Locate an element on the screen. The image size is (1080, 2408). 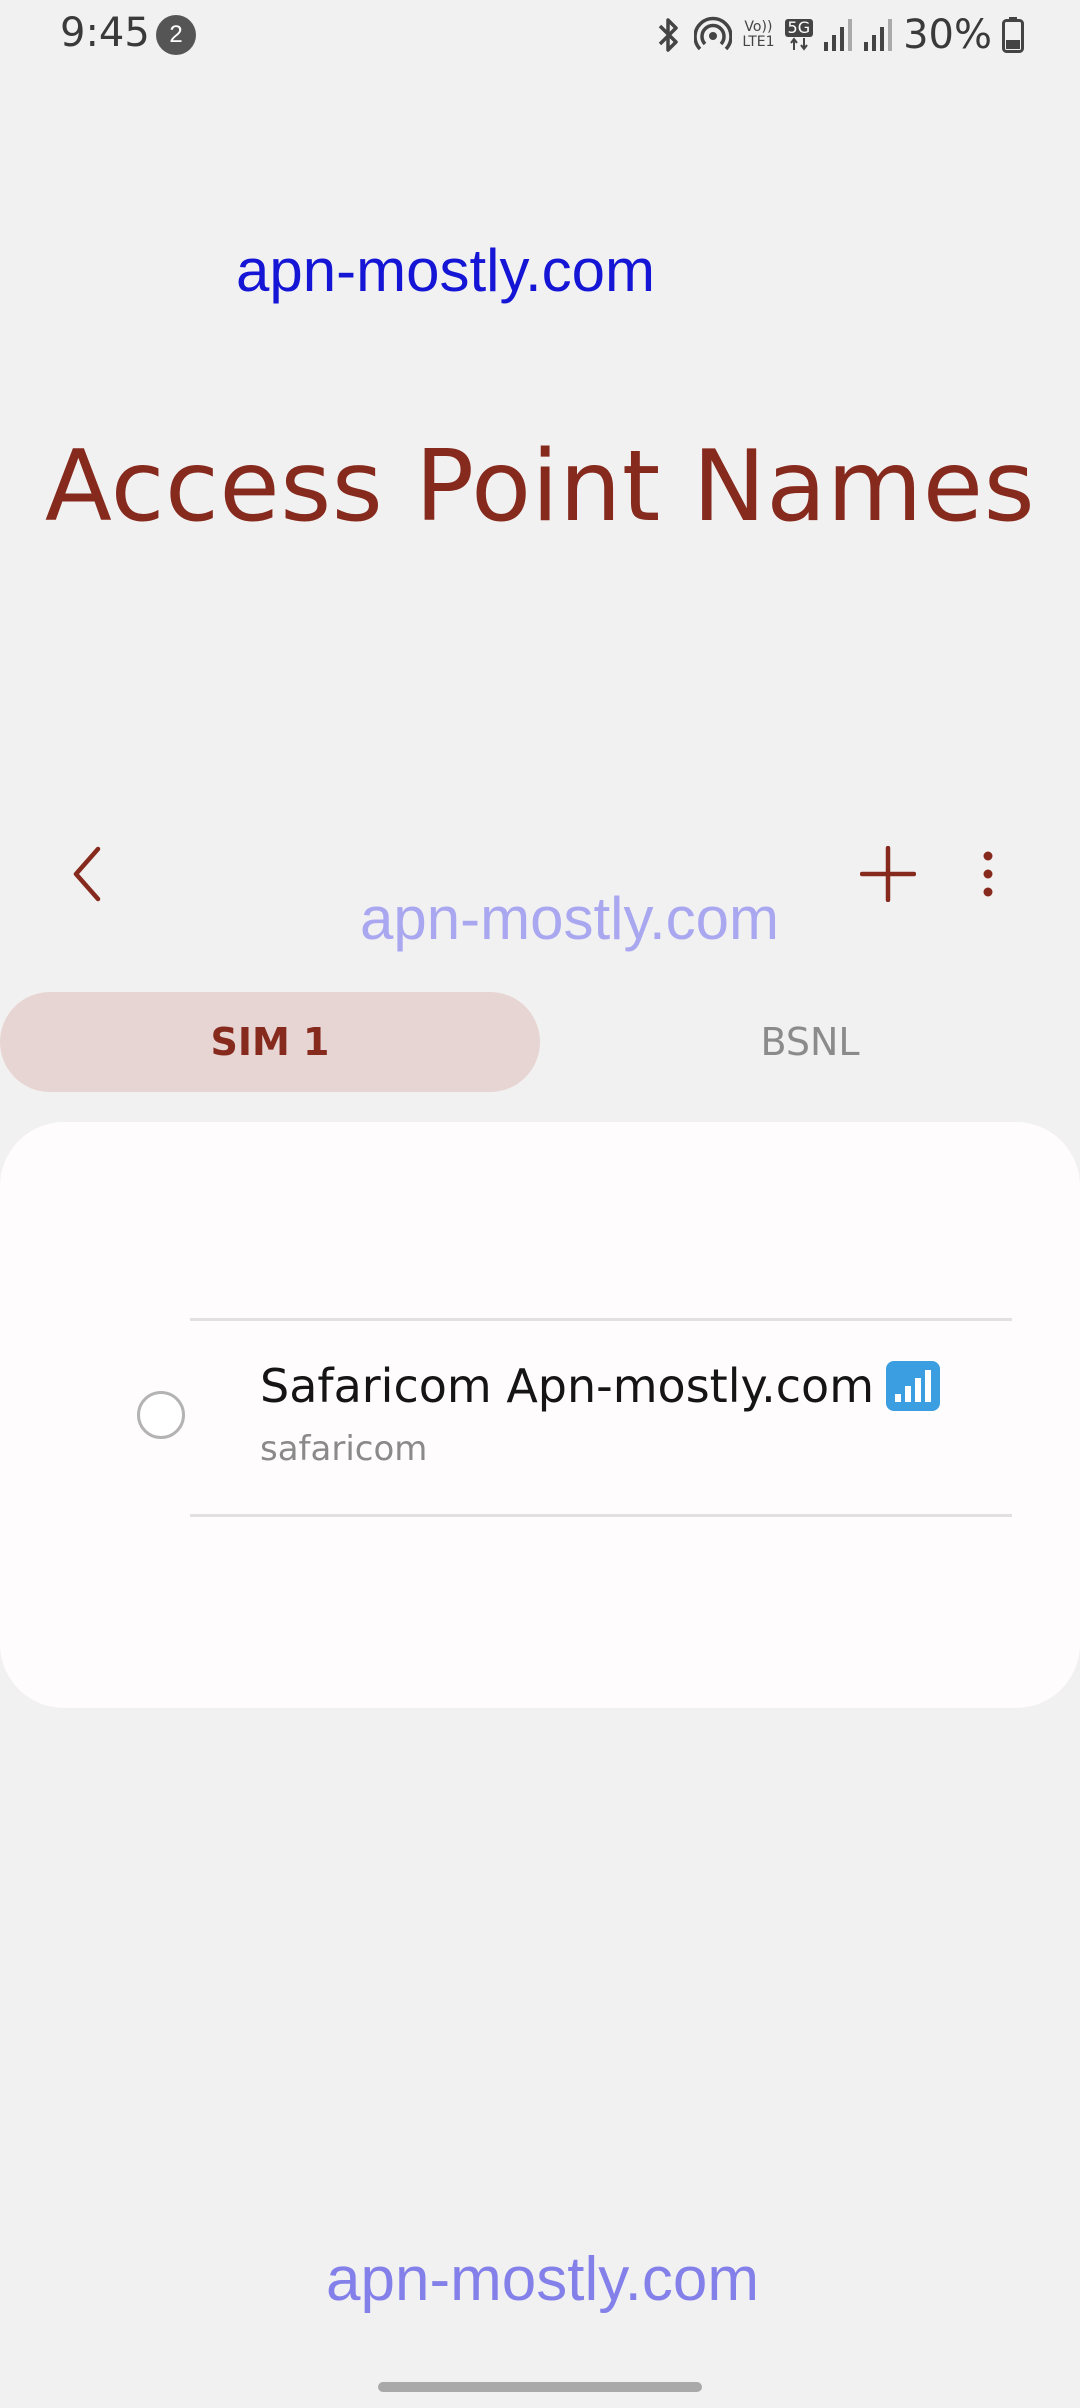
battery-percentage: 30% is located at coordinates (947, 35).